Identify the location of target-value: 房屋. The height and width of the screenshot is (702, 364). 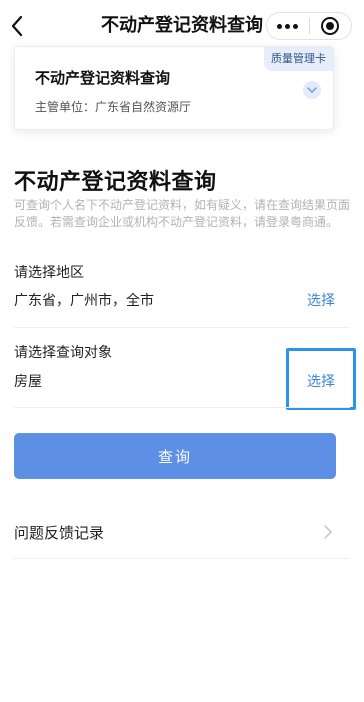
(28, 382).